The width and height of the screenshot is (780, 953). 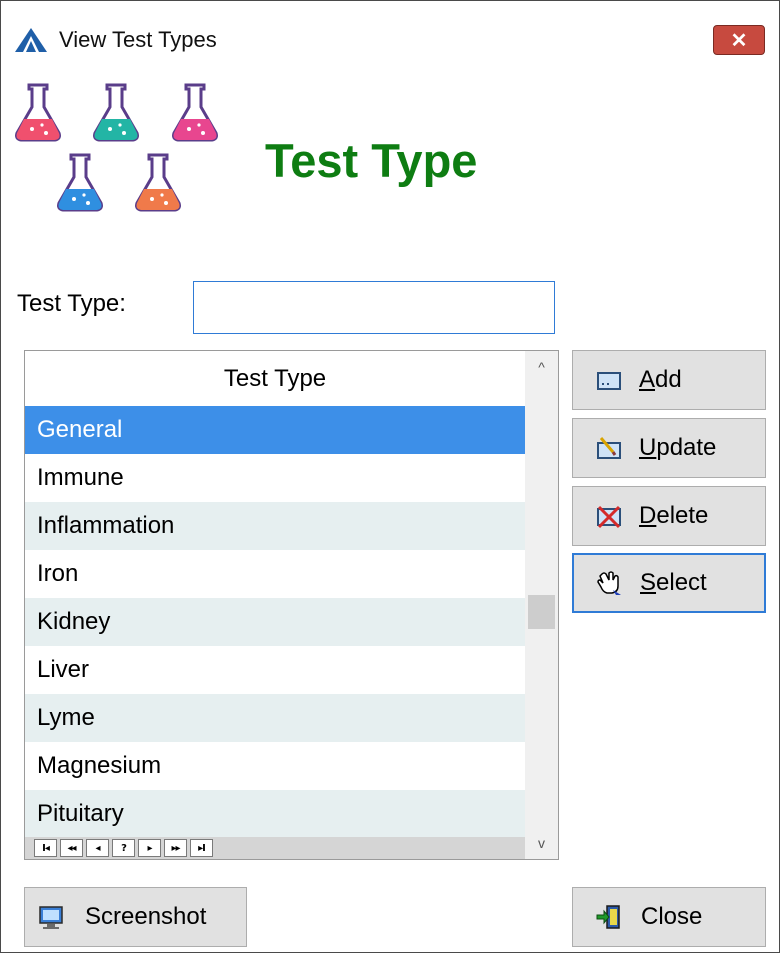 I want to click on last-record-button: ▸I, so click(x=201, y=848).